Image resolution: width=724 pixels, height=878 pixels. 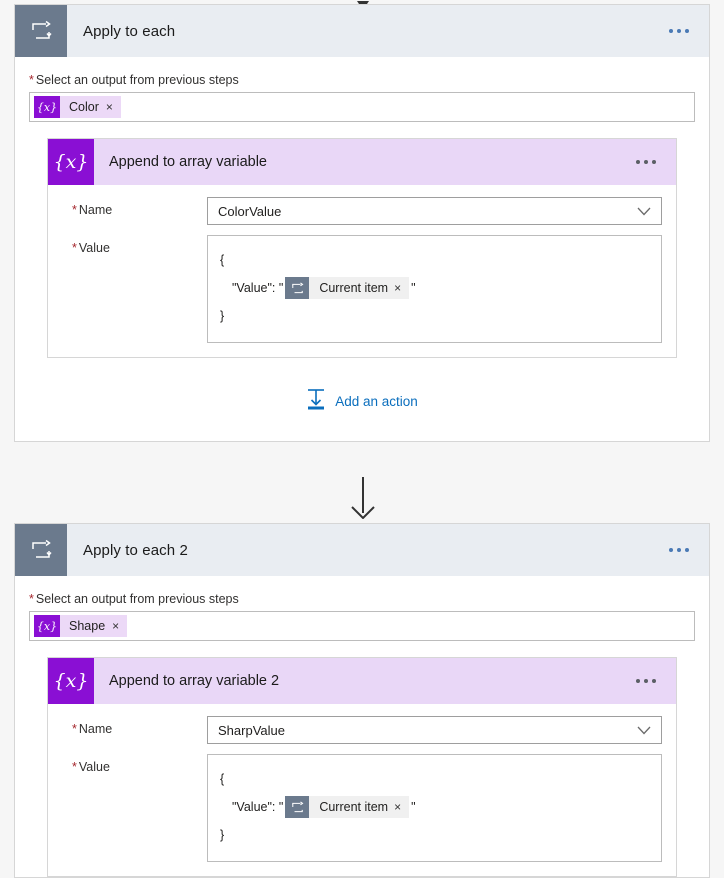 What do you see at coordinates (250, 211) in the screenshot?
I see `name-select-value: ColorValue` at bounding box center [250, 211].